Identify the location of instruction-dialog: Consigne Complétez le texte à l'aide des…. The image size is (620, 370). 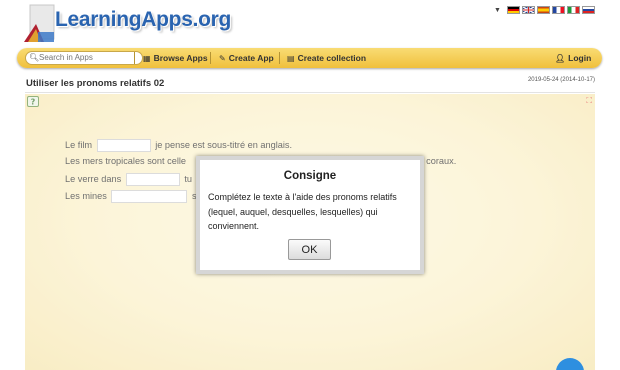
(310, 215).